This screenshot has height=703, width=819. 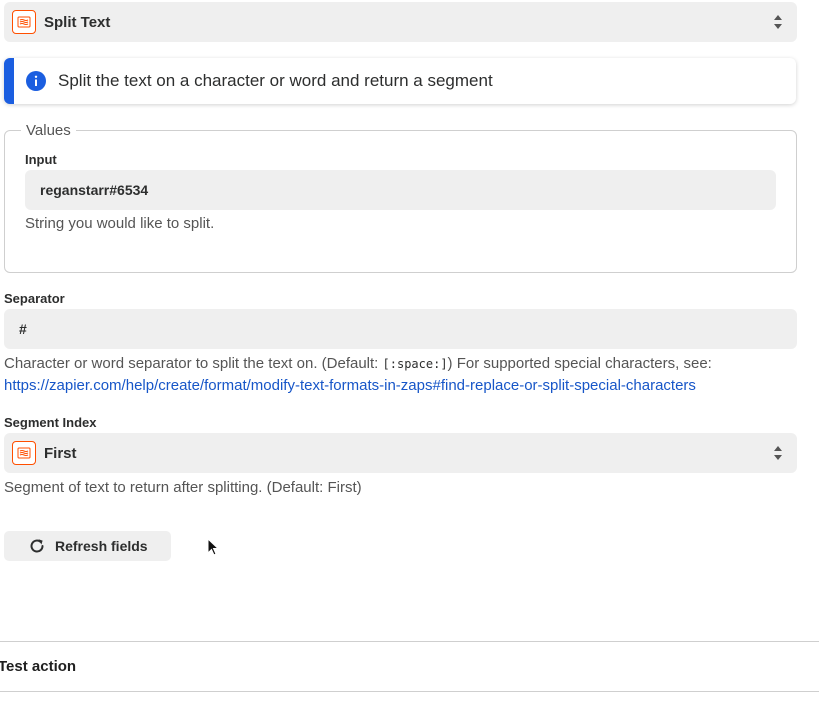 I want to click on input-label: Input, so click(x=41, y=159).